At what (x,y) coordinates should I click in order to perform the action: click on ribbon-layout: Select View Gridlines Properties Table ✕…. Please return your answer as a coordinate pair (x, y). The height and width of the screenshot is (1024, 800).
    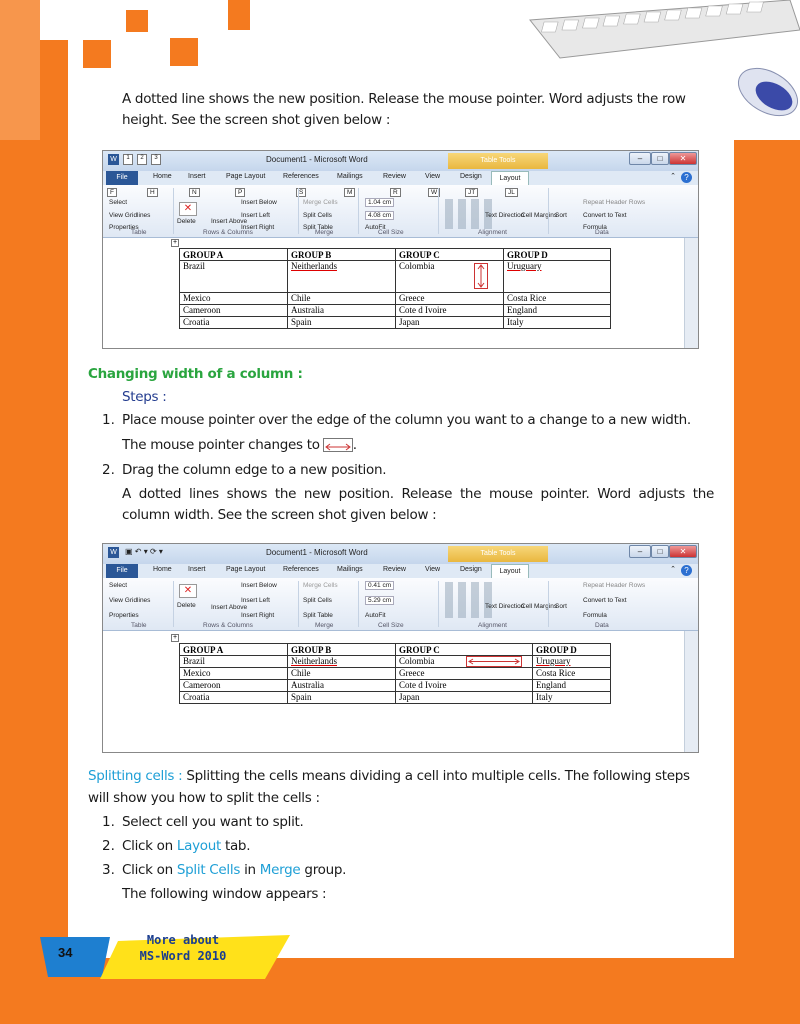
    Looking at the image, I should click on (400, 604).